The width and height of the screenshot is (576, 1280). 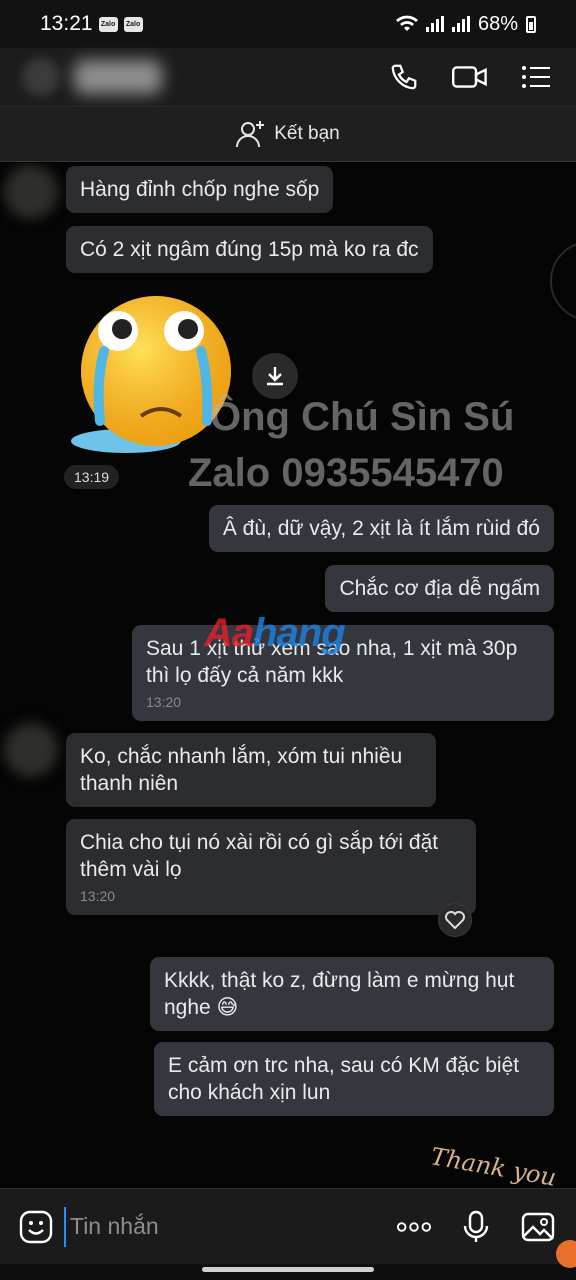 I want to click on message-time: 13:19, so click(x=92, y=477).